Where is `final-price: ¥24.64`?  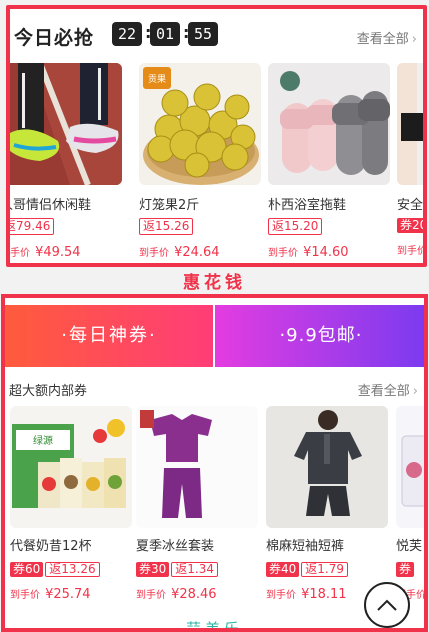
final-price: ¥24.64 is located at coordinates (197, 252).